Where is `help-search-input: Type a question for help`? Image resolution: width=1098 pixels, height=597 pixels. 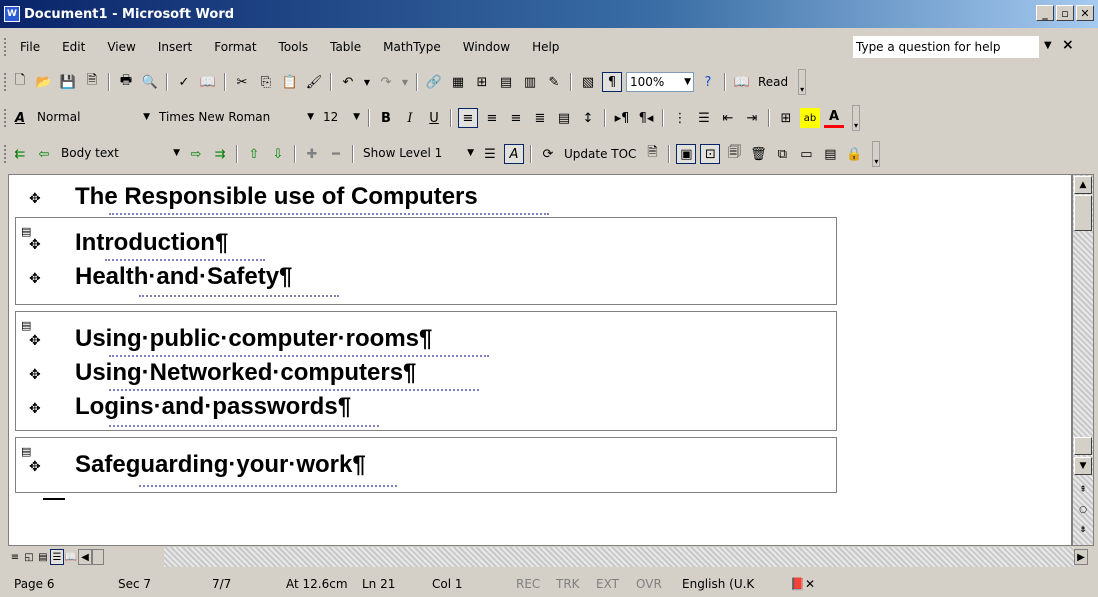 help-search-input: Type a question for help is located at coordinates (946, 47).